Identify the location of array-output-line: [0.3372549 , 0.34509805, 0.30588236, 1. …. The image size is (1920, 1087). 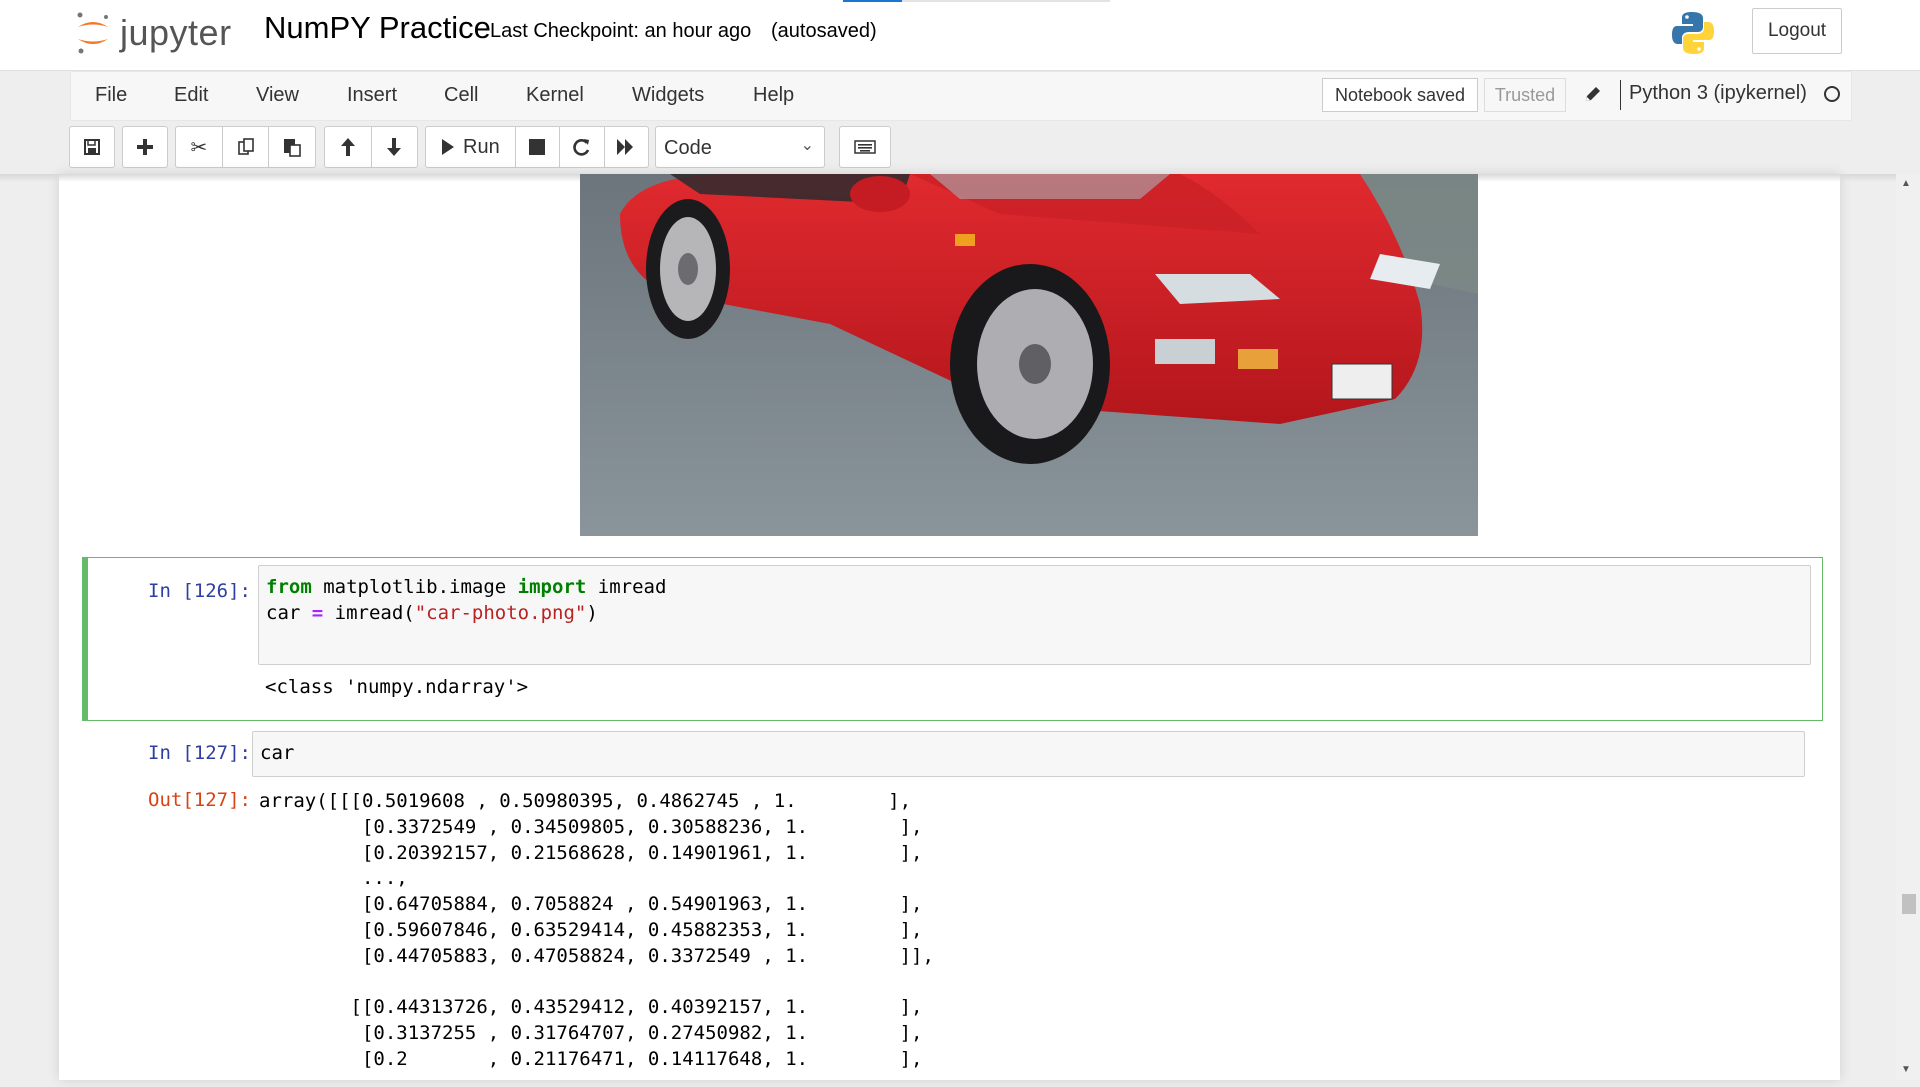
(591, 826).